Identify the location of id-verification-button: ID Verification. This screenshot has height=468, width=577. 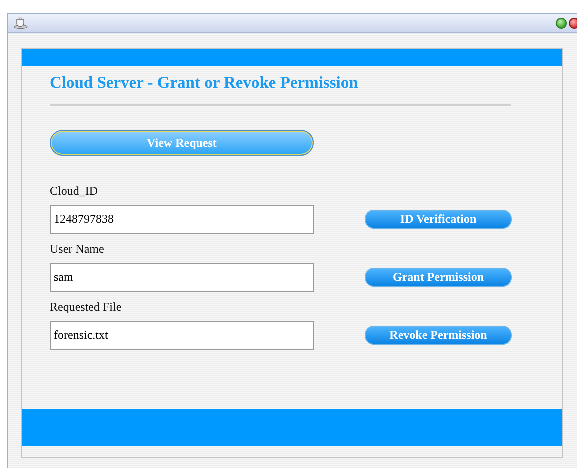
(438, 219).